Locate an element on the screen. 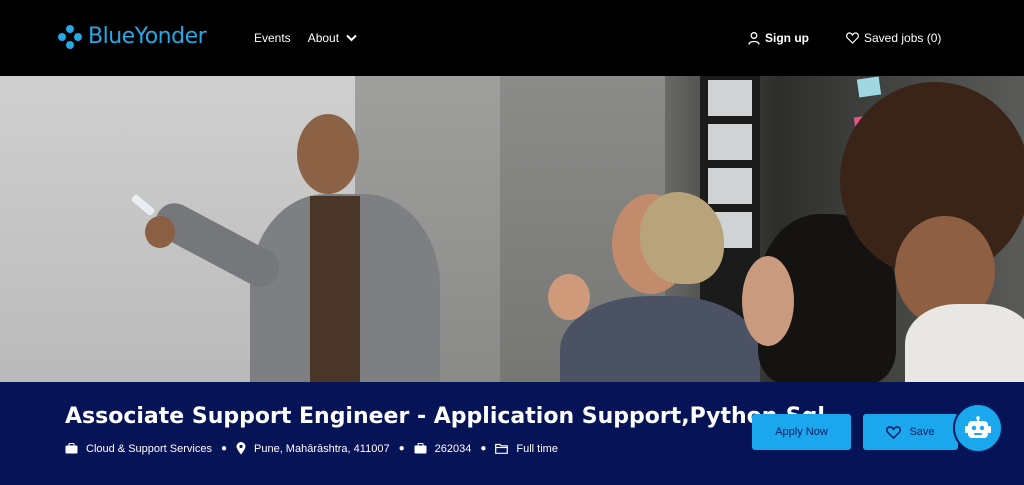 The image size is (1024, 485). logo-mark-icon is located at coordinates (70, 36).